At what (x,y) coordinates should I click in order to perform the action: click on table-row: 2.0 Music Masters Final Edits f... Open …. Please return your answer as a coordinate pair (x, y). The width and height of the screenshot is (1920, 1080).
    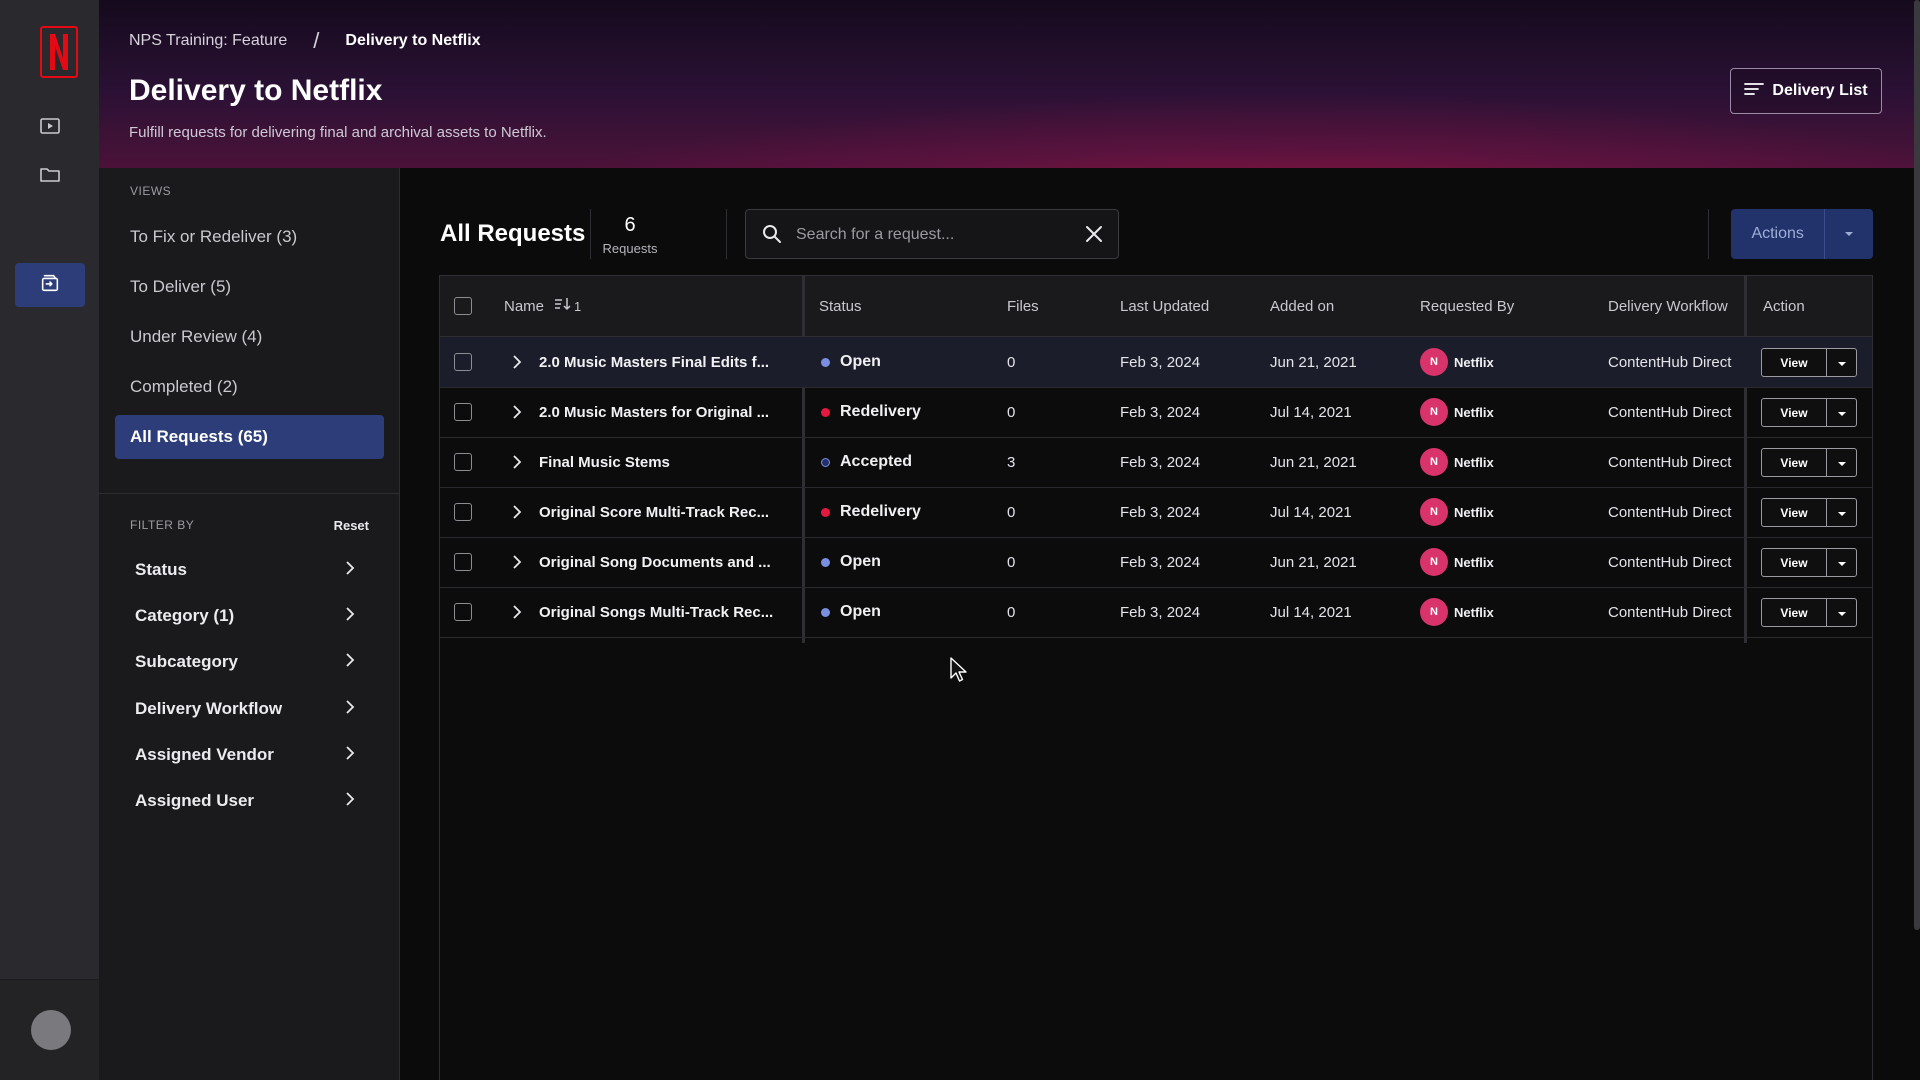
    Looking at the image, I should click on (1156, 362).